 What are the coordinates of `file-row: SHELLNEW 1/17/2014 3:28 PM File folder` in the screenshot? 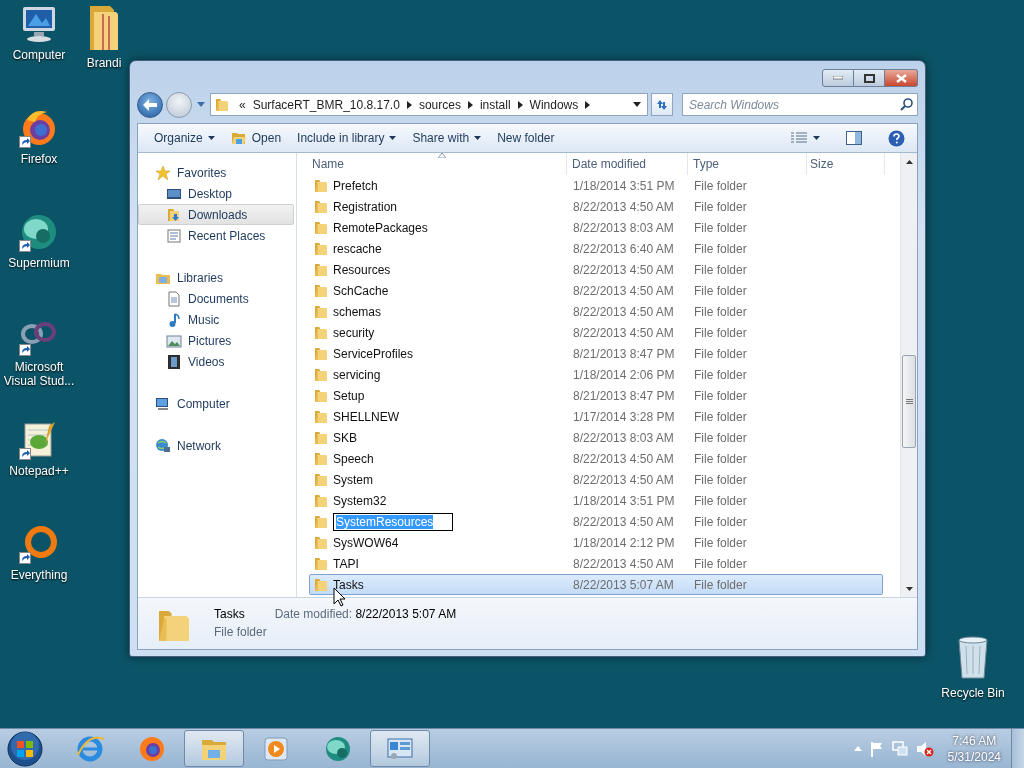 It's located at (596, 416).